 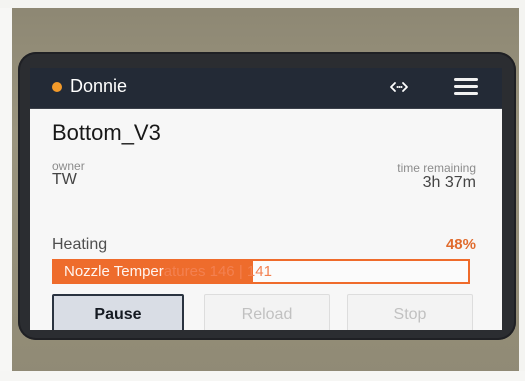 I want to click on photo-top-edge, so click(x=262, y=4).